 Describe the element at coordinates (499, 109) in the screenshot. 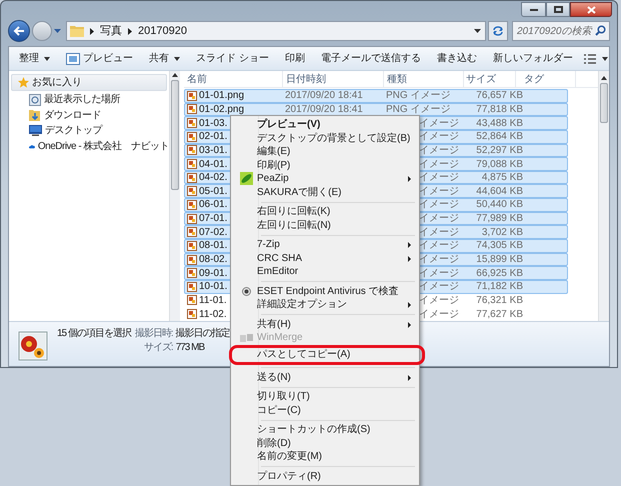

I see `size-cell: 77,818 KB` at that location.